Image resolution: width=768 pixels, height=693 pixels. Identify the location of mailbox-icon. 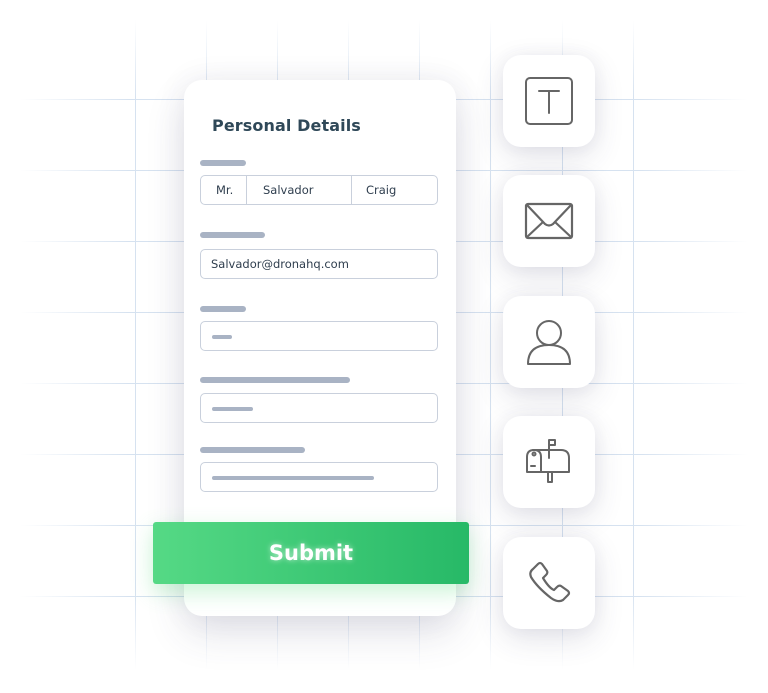
(548, 461).